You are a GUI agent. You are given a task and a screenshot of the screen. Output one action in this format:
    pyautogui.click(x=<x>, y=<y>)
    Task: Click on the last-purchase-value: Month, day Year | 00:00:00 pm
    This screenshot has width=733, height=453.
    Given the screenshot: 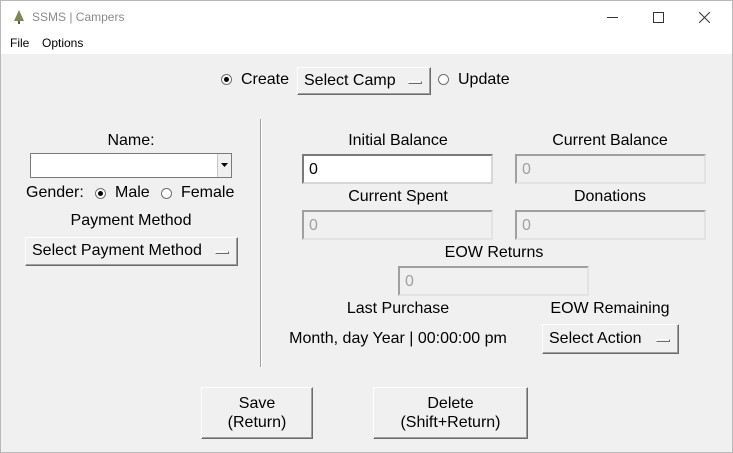 What is the action you would take?
    pyautogui.click(x=398, y=338)
    